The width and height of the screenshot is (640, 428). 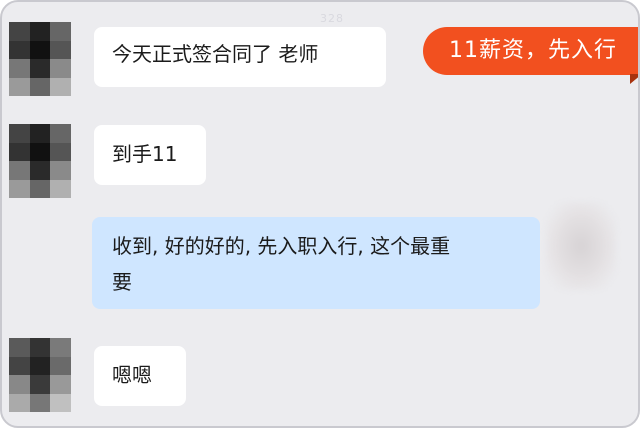 I want to click on message-text-line: 收到, 好的好的, 先入职入行, 这个最重, so click(x=281, y=246).